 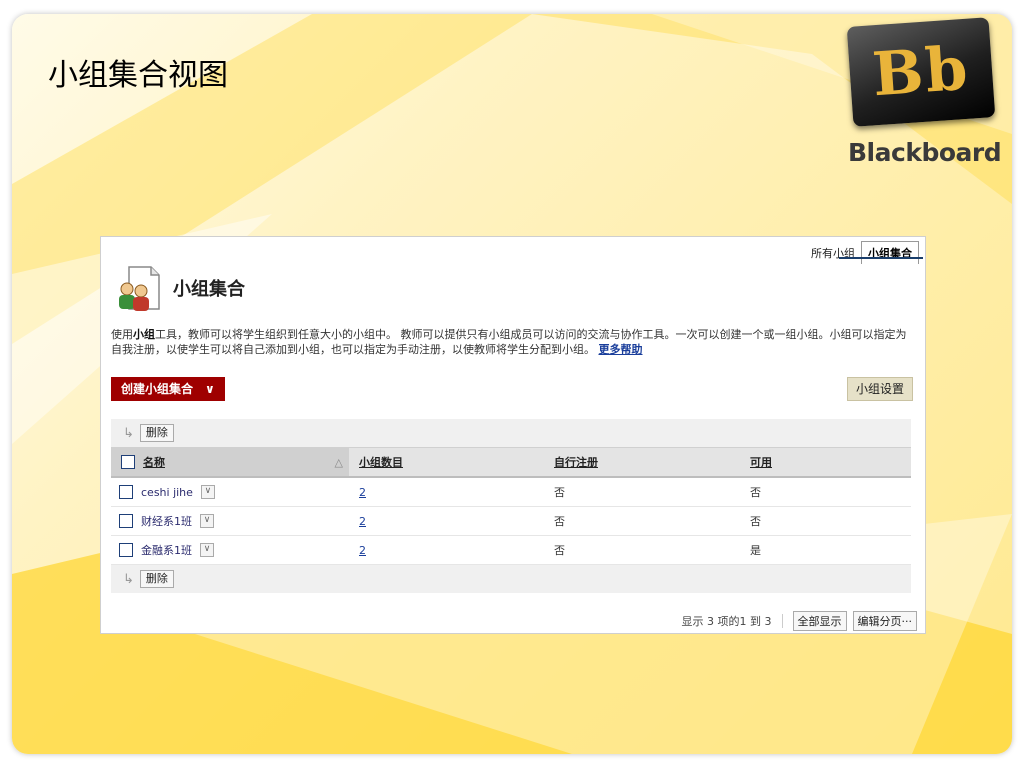 I want to click on sort-by-count-link: 小组数目, so click(x=381, y=462).